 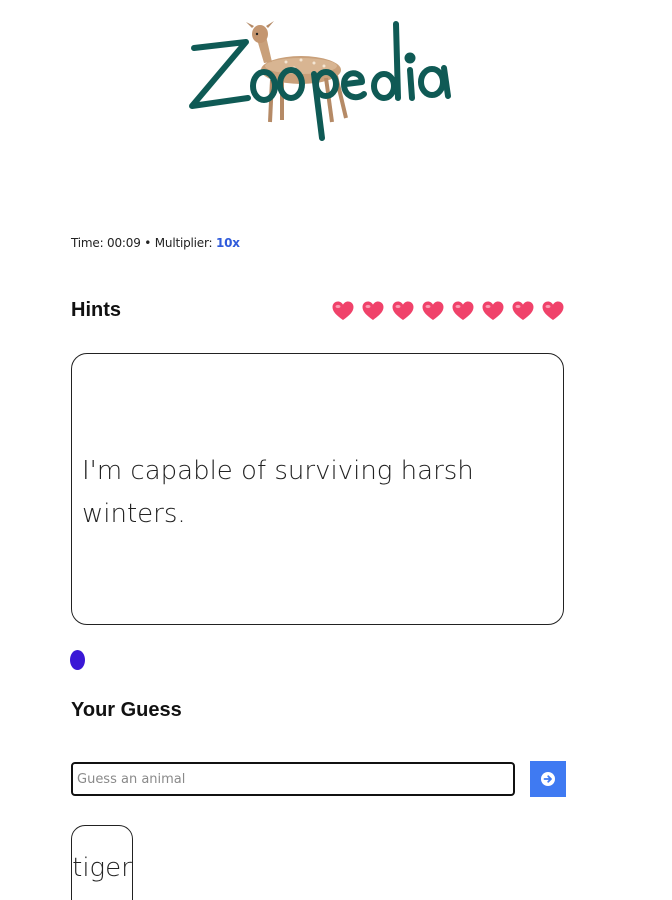 What do you see at coordinates (183, 243) in the screenshot?
I see `multiplier-label: Multiplier:` at bounding box center [183, 243].